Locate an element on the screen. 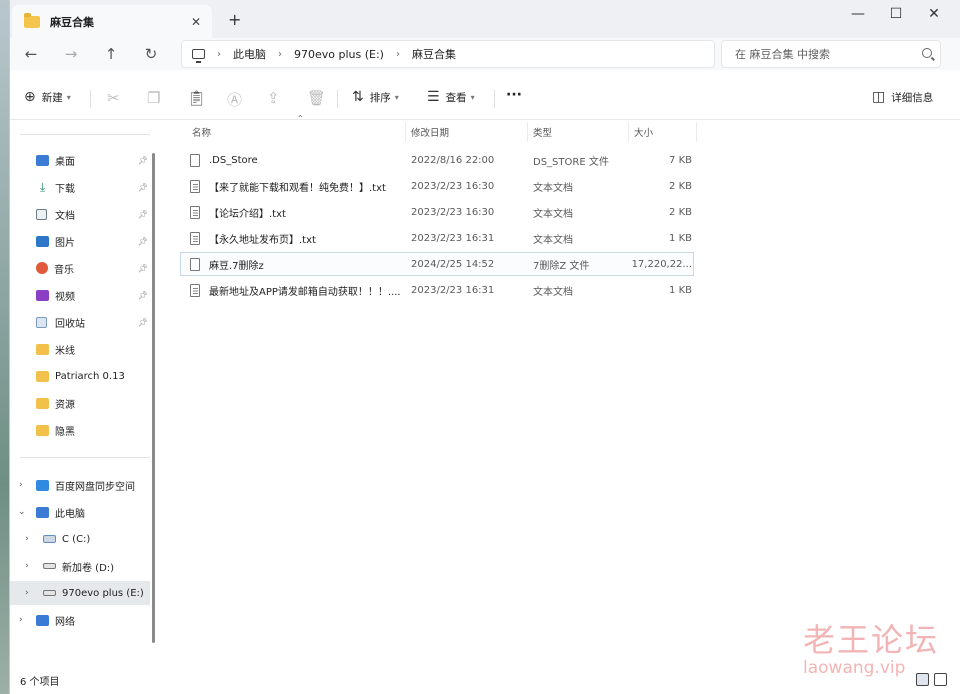  sidebar-item-label: 图片 is located at coordinates (65, 243).